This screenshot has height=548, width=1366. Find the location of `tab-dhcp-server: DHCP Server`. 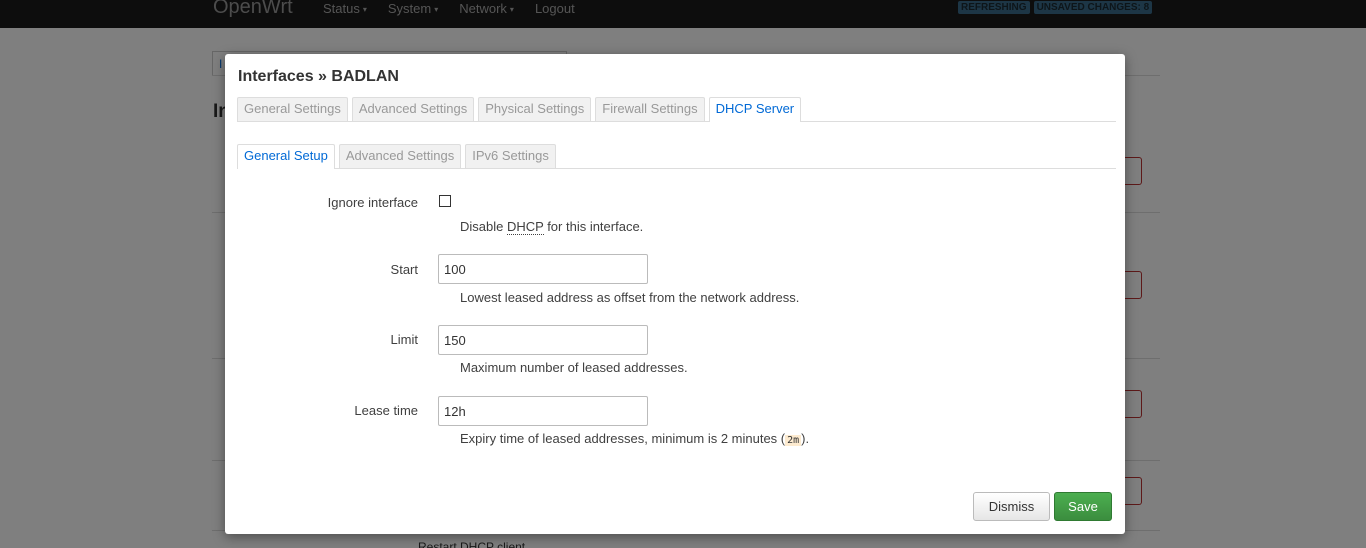

tab-dhcp-server: DHCP Server is located at coordinates (755, 109).